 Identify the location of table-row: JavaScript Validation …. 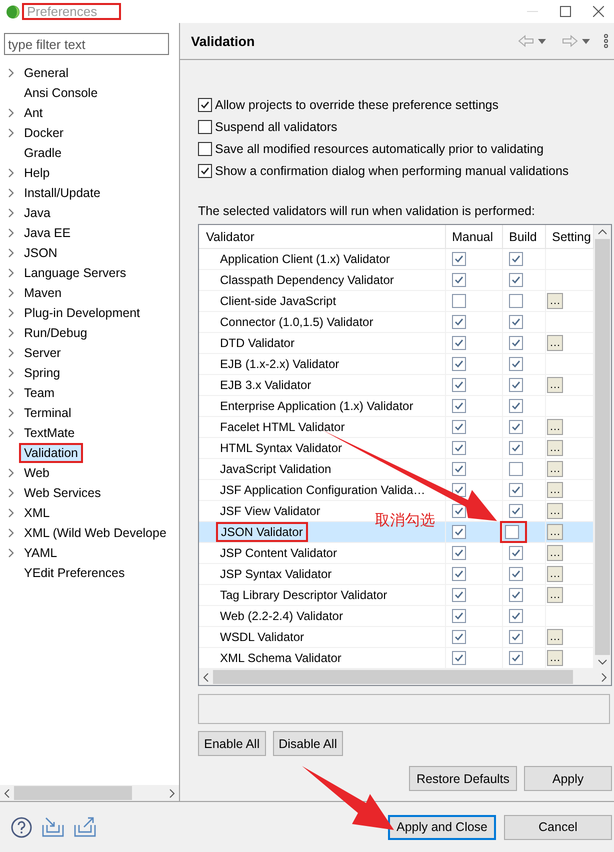
(396, 469).